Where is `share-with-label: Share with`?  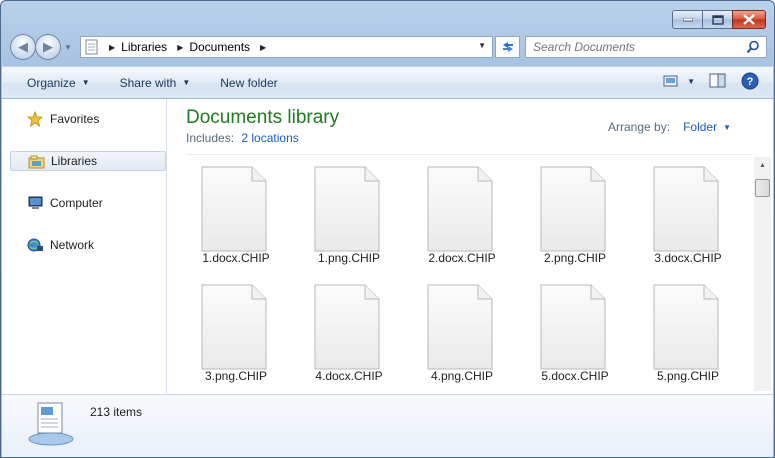
share-with-label: Share with is located at coordinates (148, 82).